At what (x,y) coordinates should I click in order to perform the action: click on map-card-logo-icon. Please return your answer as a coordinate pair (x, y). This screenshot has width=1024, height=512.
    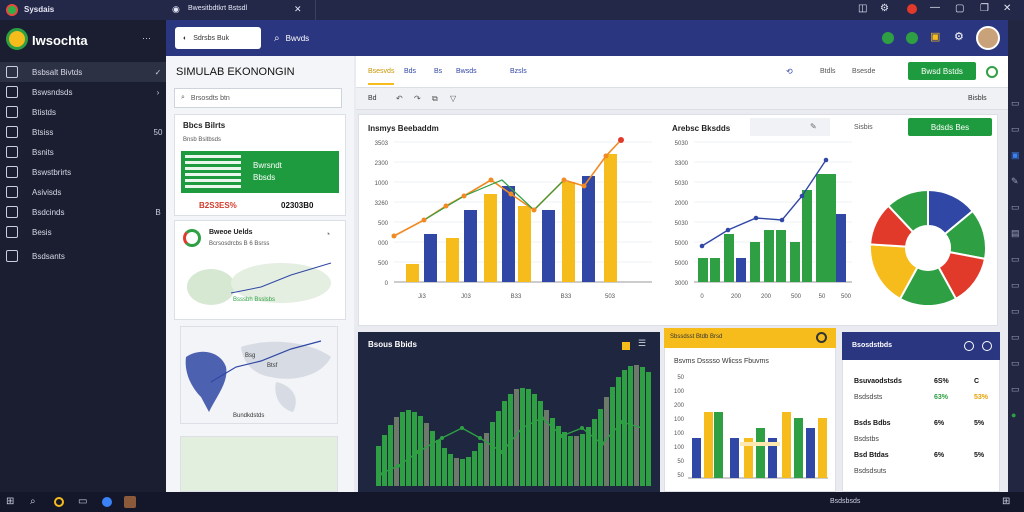
    Looking at the image, I should click on (192, 238).